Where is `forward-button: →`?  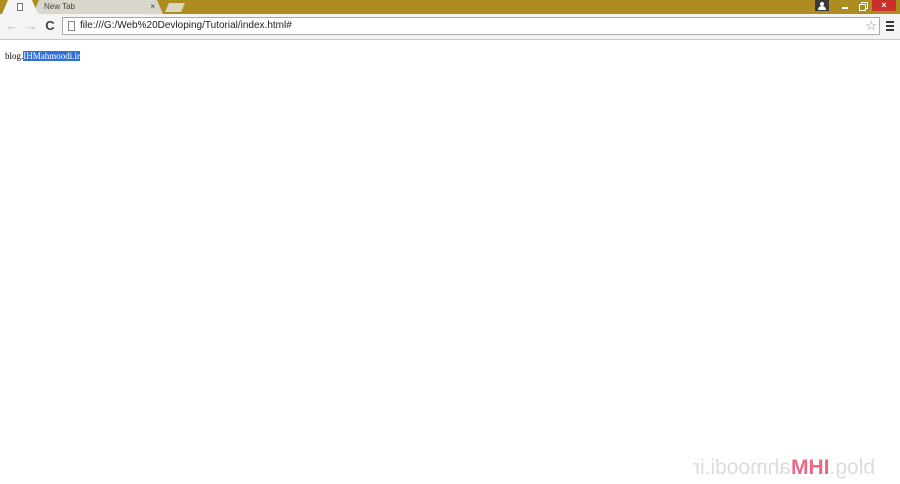 forward-button: → is located at coordinates (31, 26).